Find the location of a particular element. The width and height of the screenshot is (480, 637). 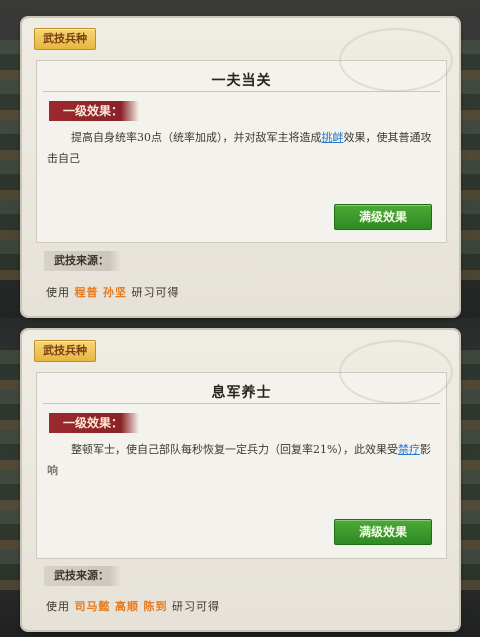

skill-source-line: 使用 司马懿 高顺 陈到 研习可得 is located at coordinates (133, 606).